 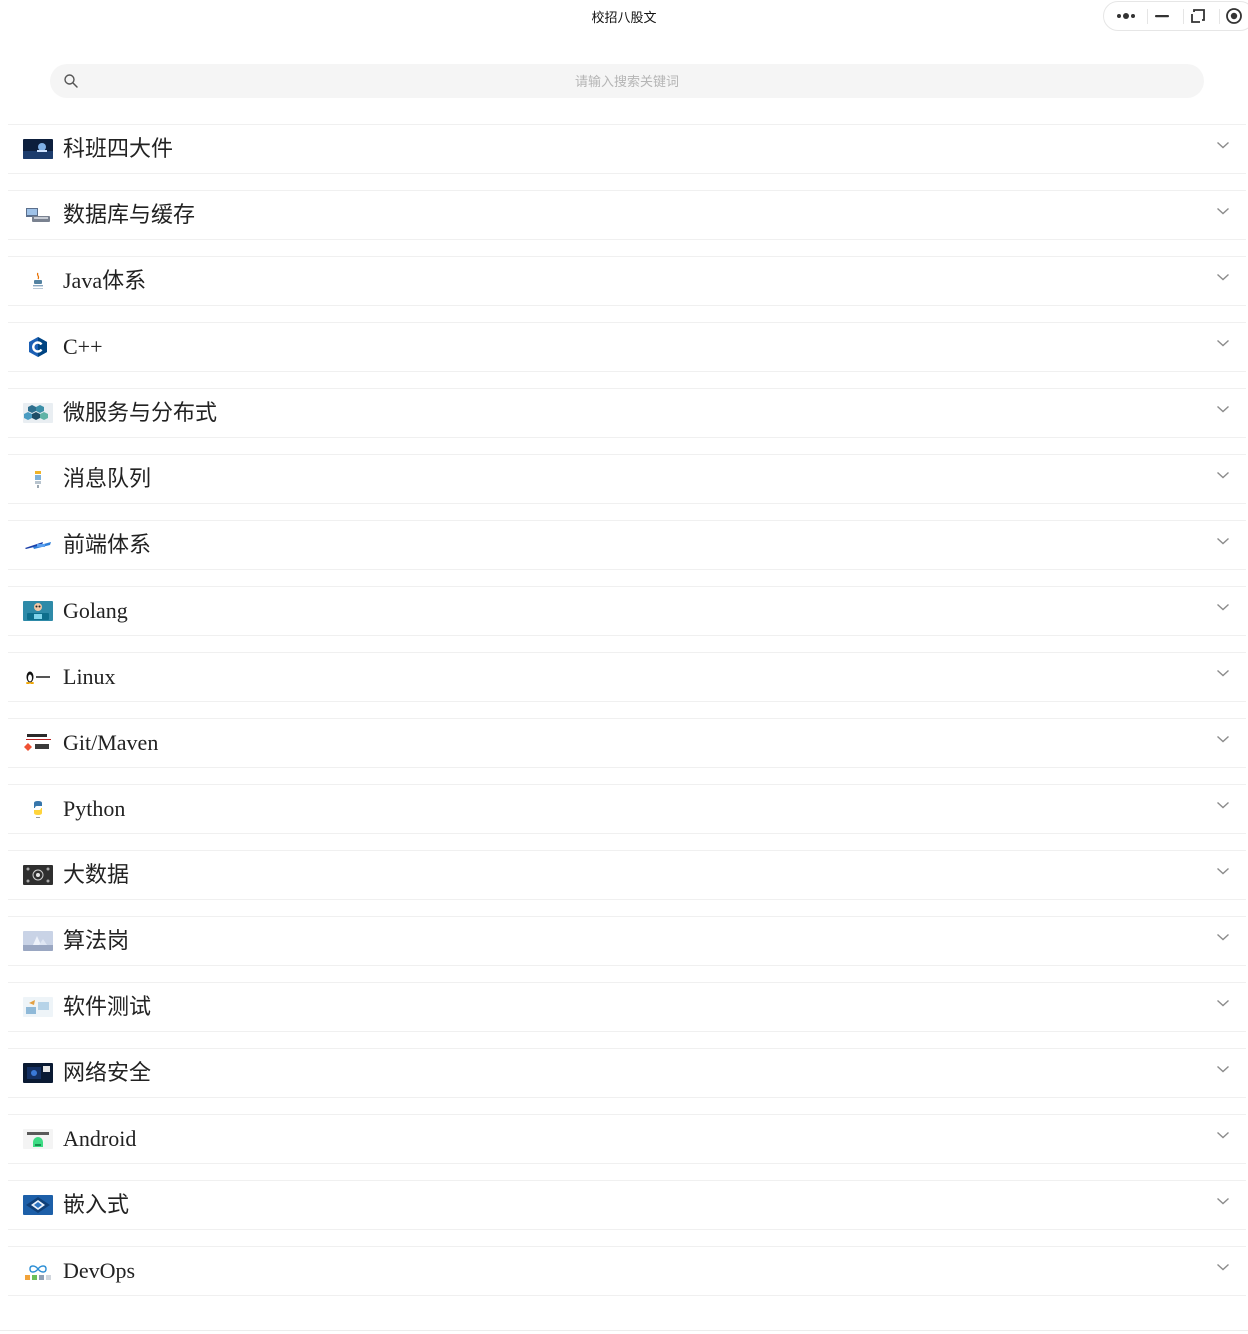 I want to click on search-bar, so click(x=627, y=82).